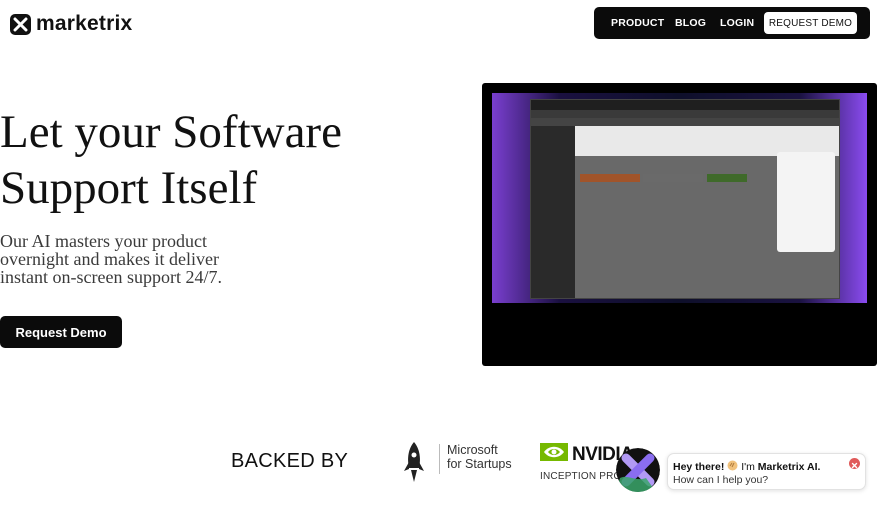  What do you see at coordinates (414, 464) in the screenshot?
I see `rocket-icon` at bounding box center [414, 464].